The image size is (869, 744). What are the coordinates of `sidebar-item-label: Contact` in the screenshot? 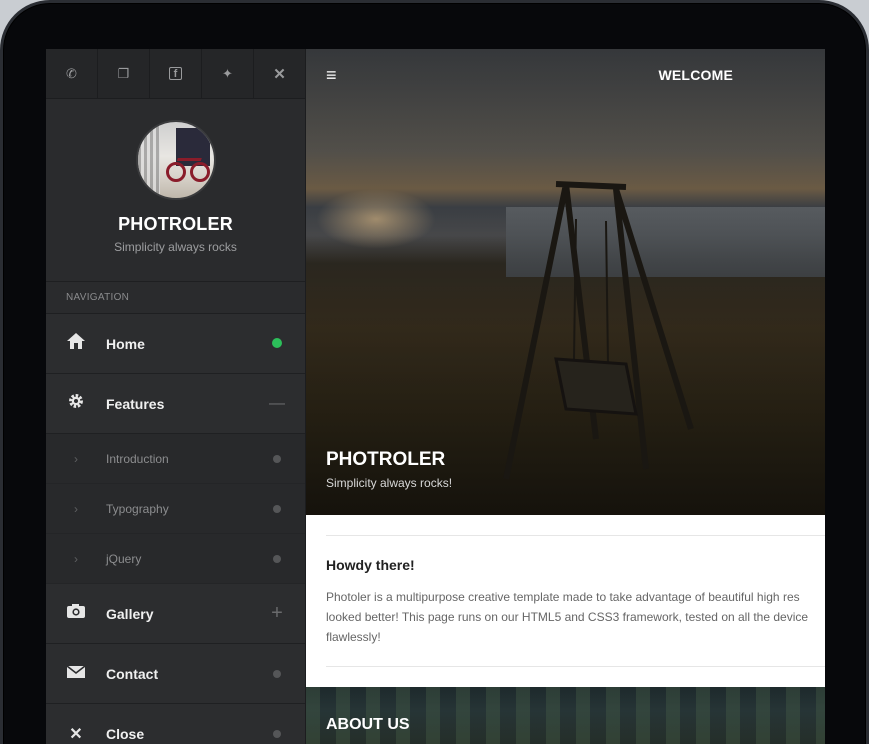 It's located at (132, 673).